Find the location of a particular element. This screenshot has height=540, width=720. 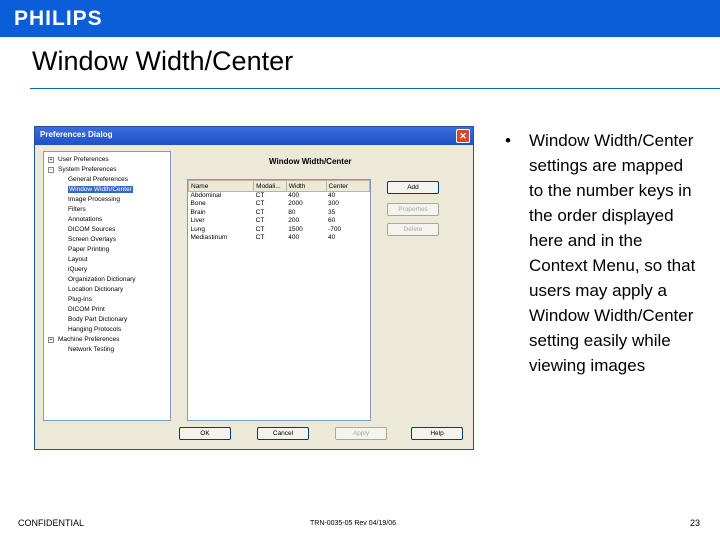

tree-item: Plug-Ins is located at coordinates (107, 300).